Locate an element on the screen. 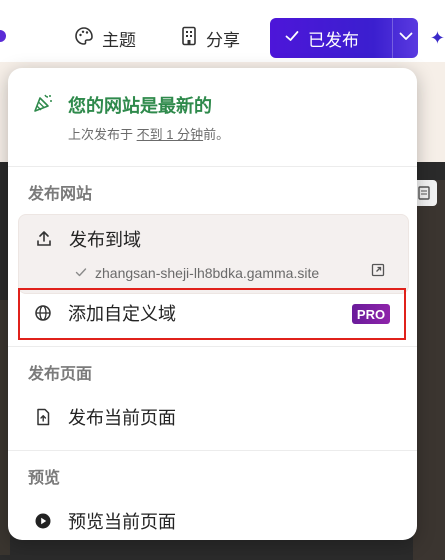  share-button: 分享 is located at coordinates (210, 38).